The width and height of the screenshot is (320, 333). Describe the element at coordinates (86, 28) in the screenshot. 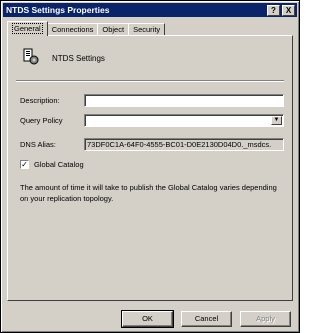

I see `tab-strip: General Connections Object Security` at that location.